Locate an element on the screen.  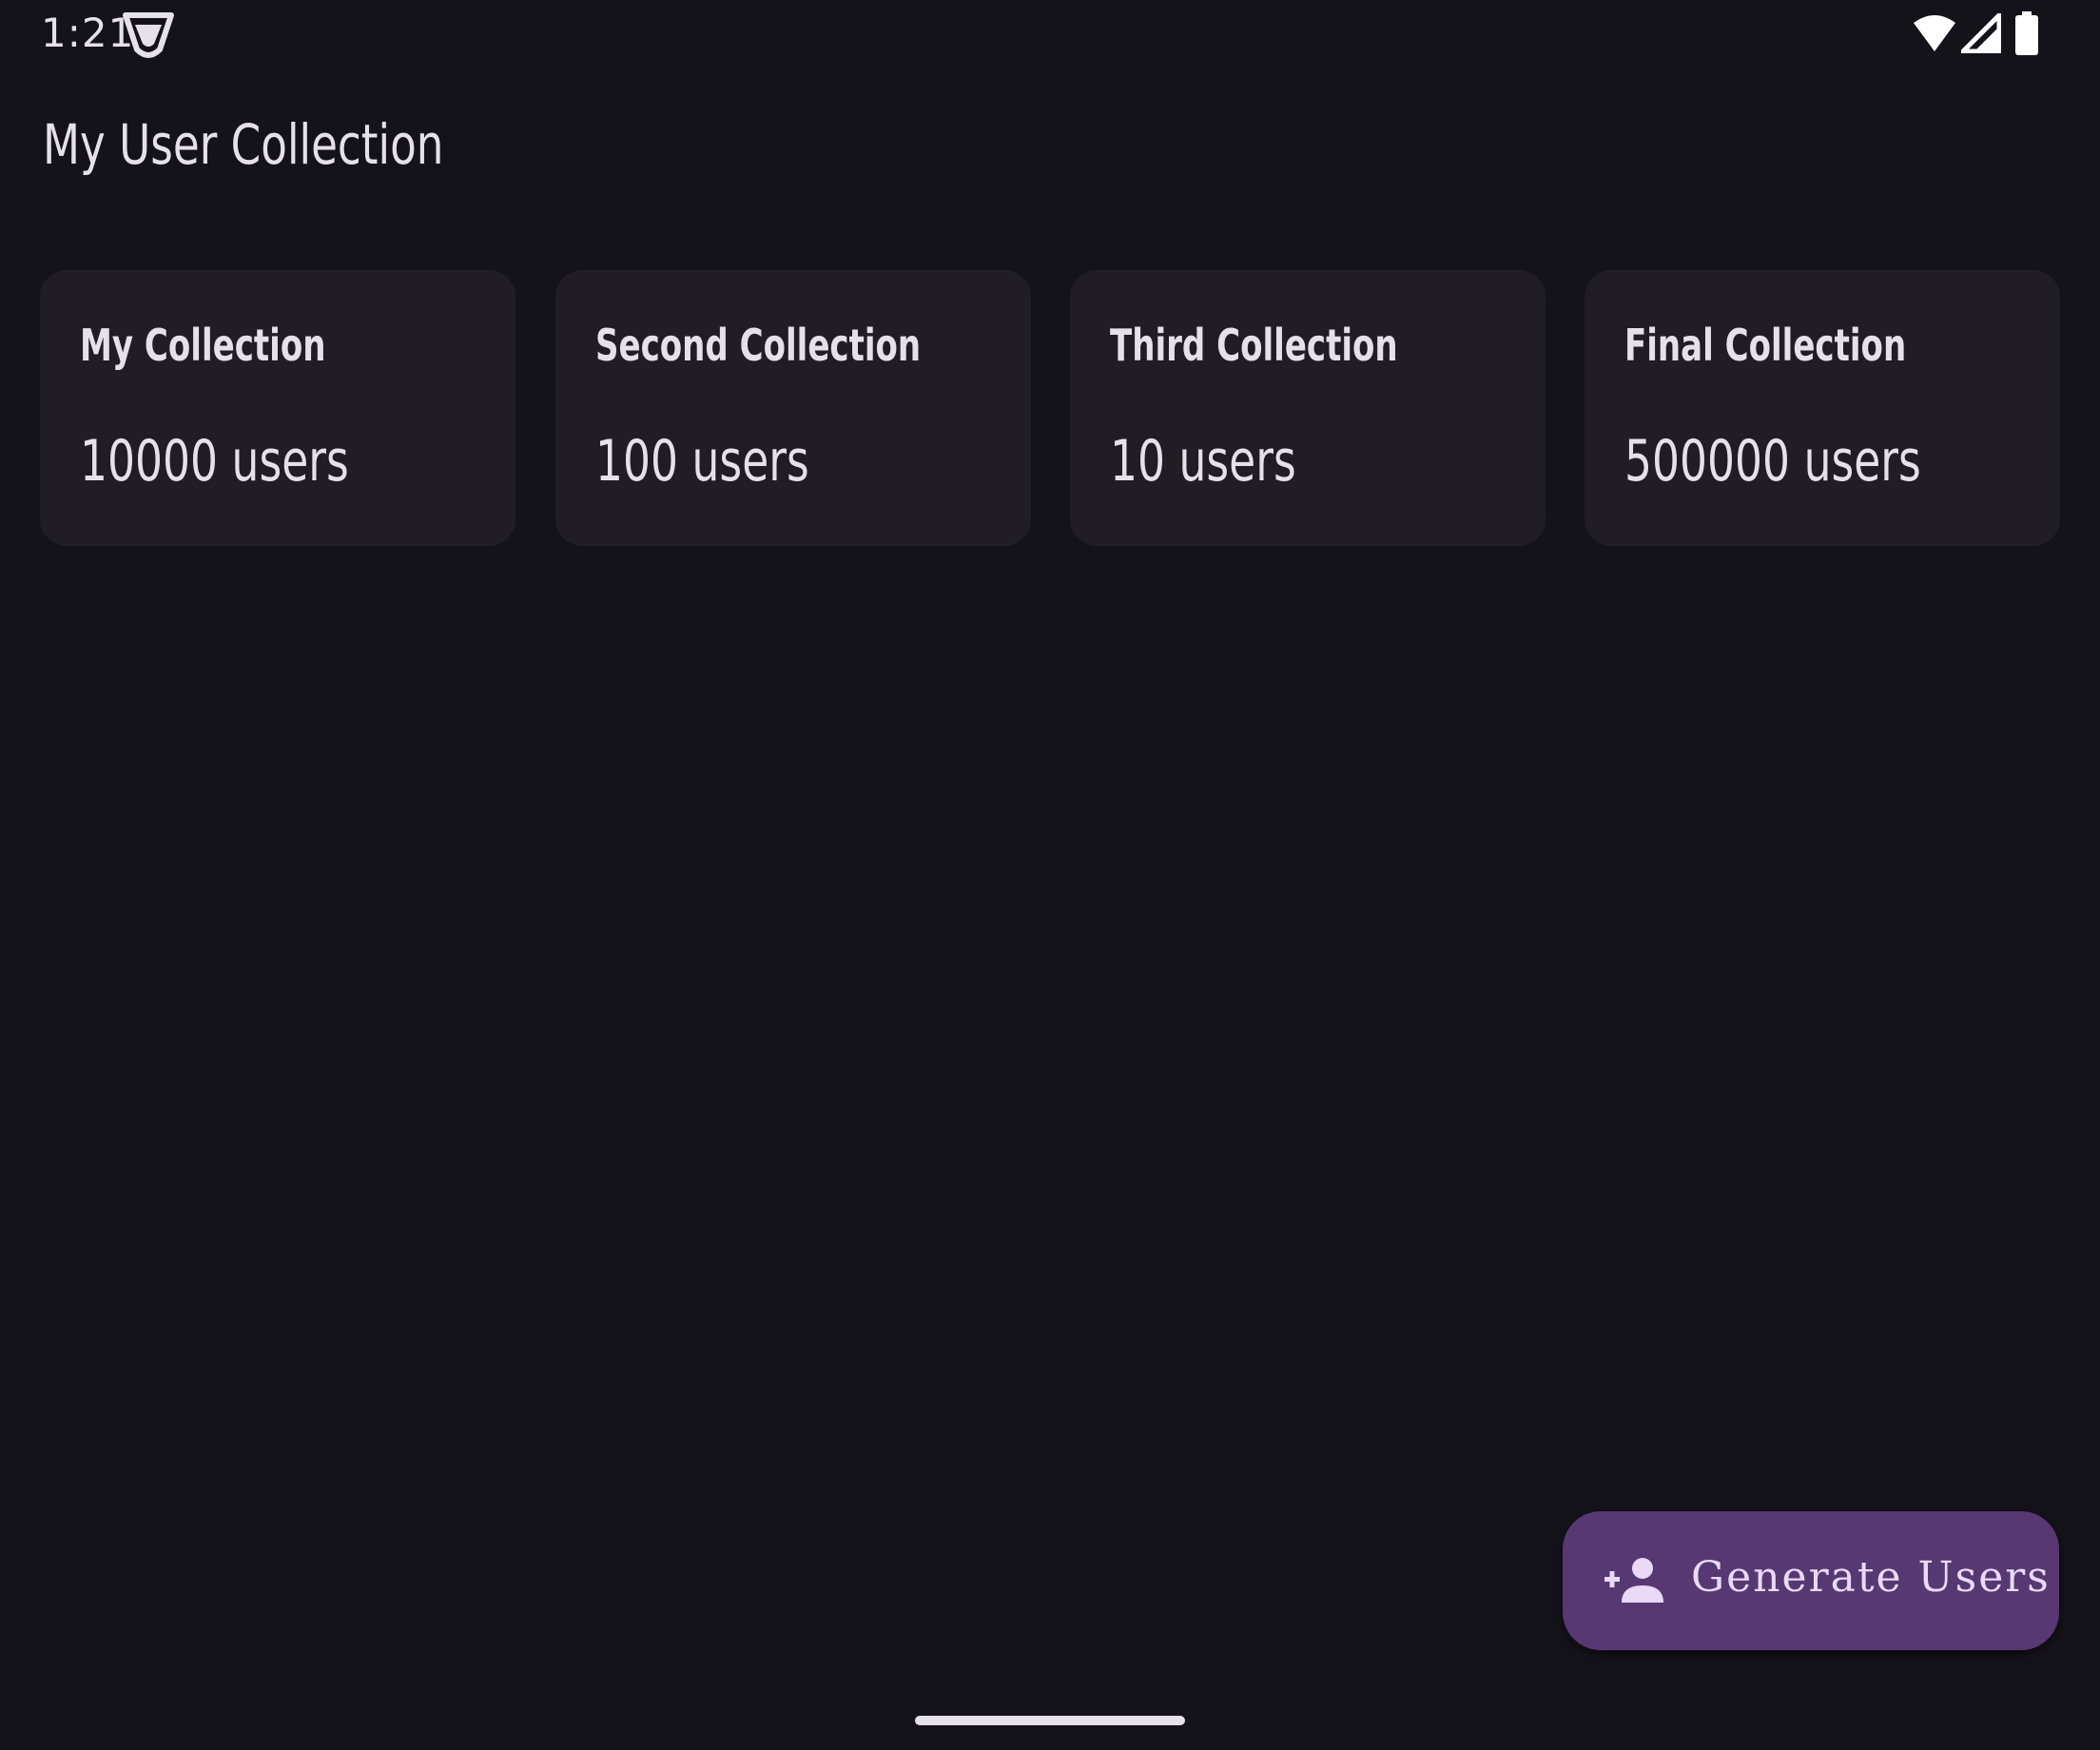
collection-name: Final Collection is located at coordinates (1765, 345).